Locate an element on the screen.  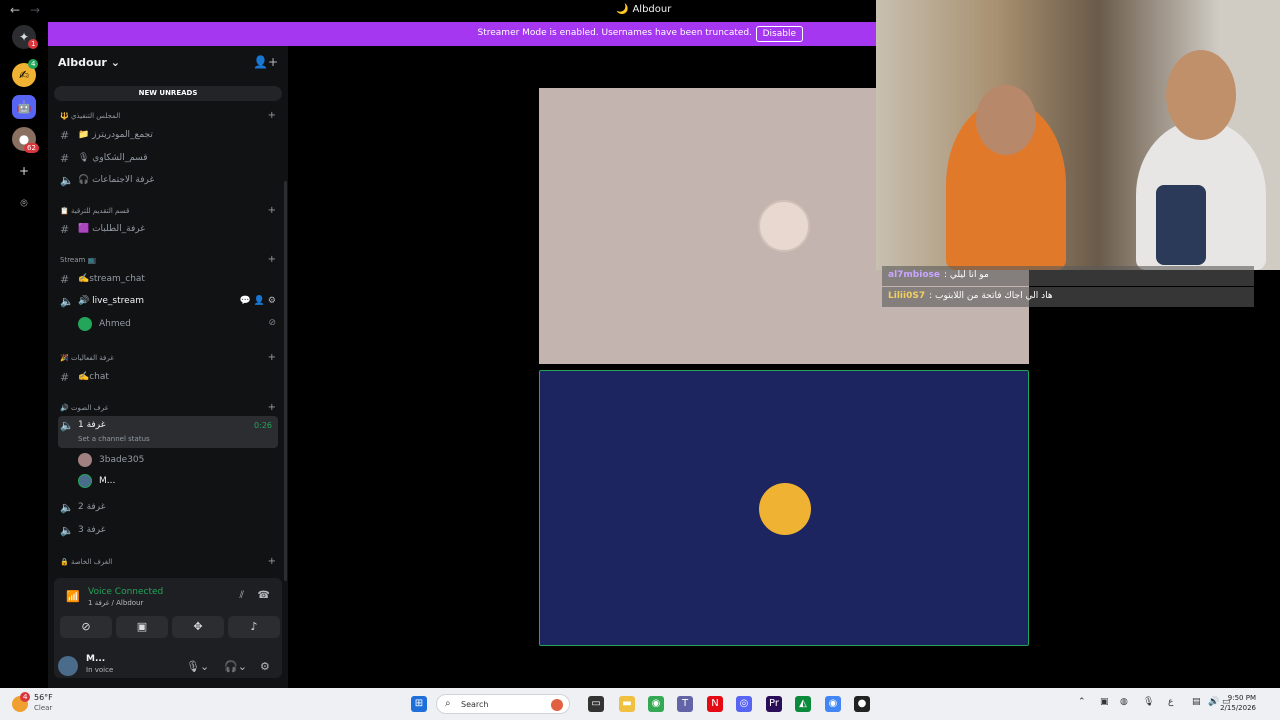
overlay-chat-message: al7mbiose: مو انا ليلي is located at coordinates (1068, 276).